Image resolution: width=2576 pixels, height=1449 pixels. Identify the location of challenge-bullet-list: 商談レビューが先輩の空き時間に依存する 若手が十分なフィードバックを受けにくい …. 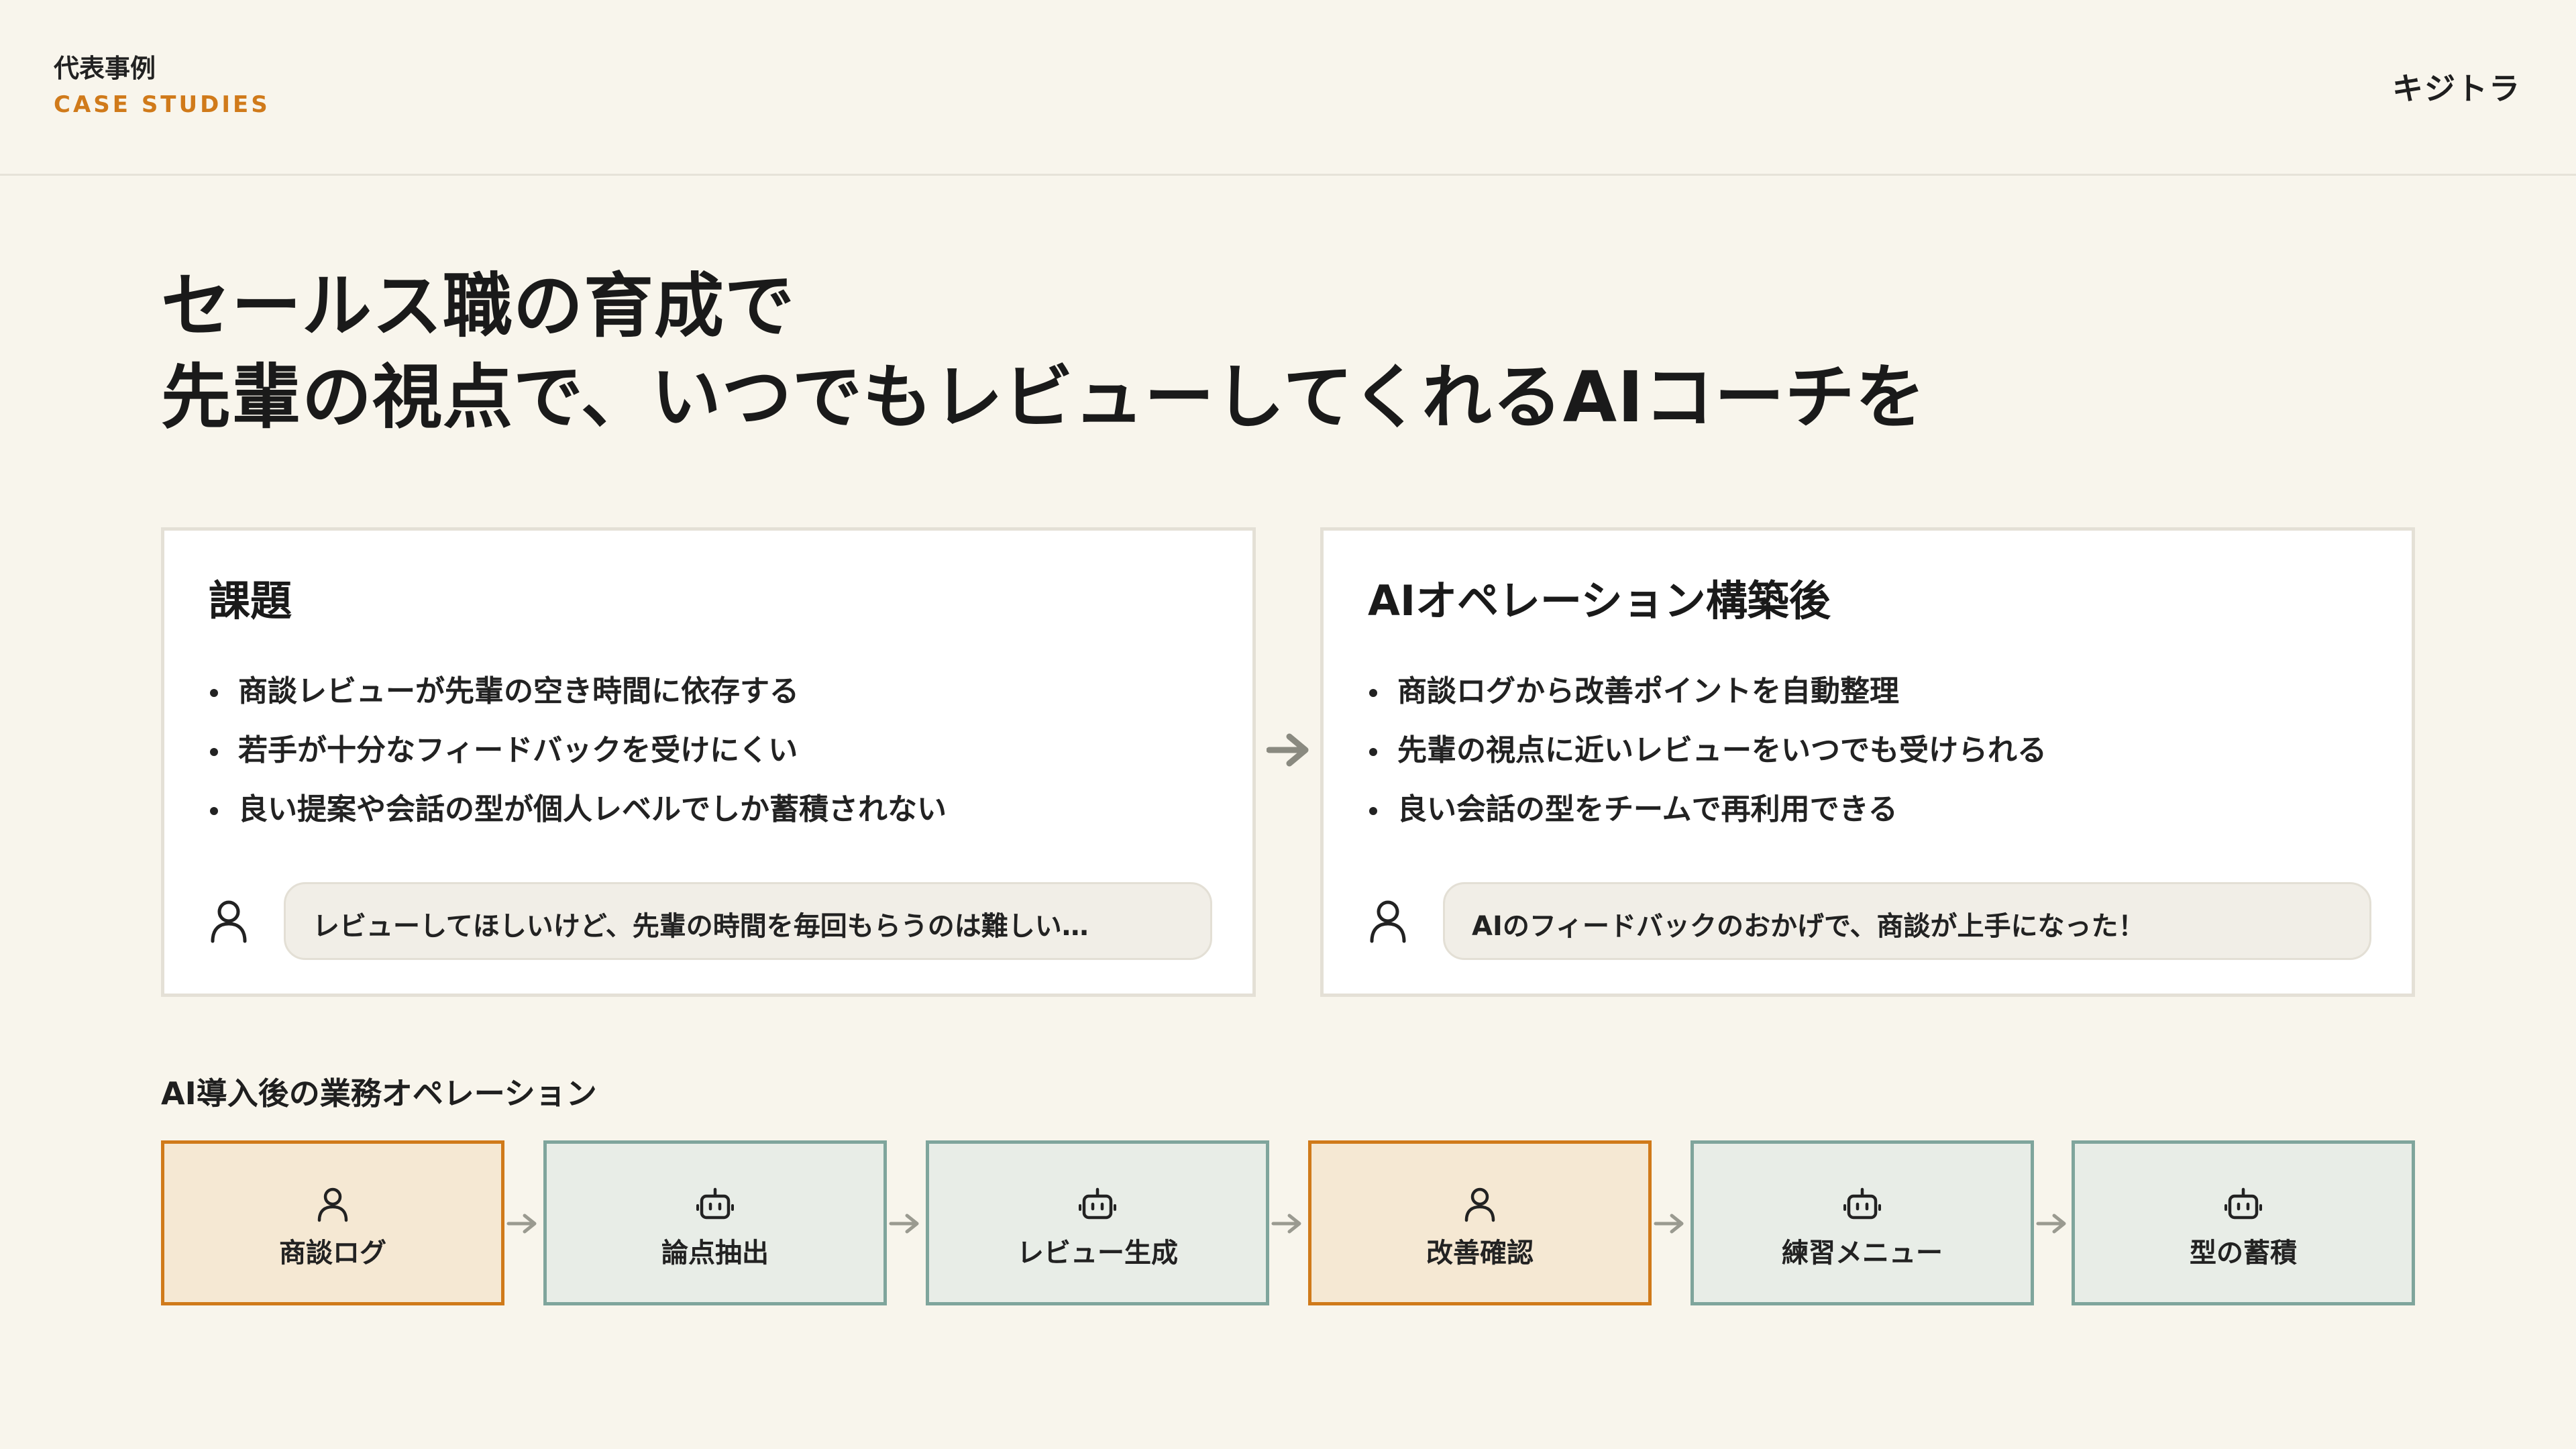
(578, 750).